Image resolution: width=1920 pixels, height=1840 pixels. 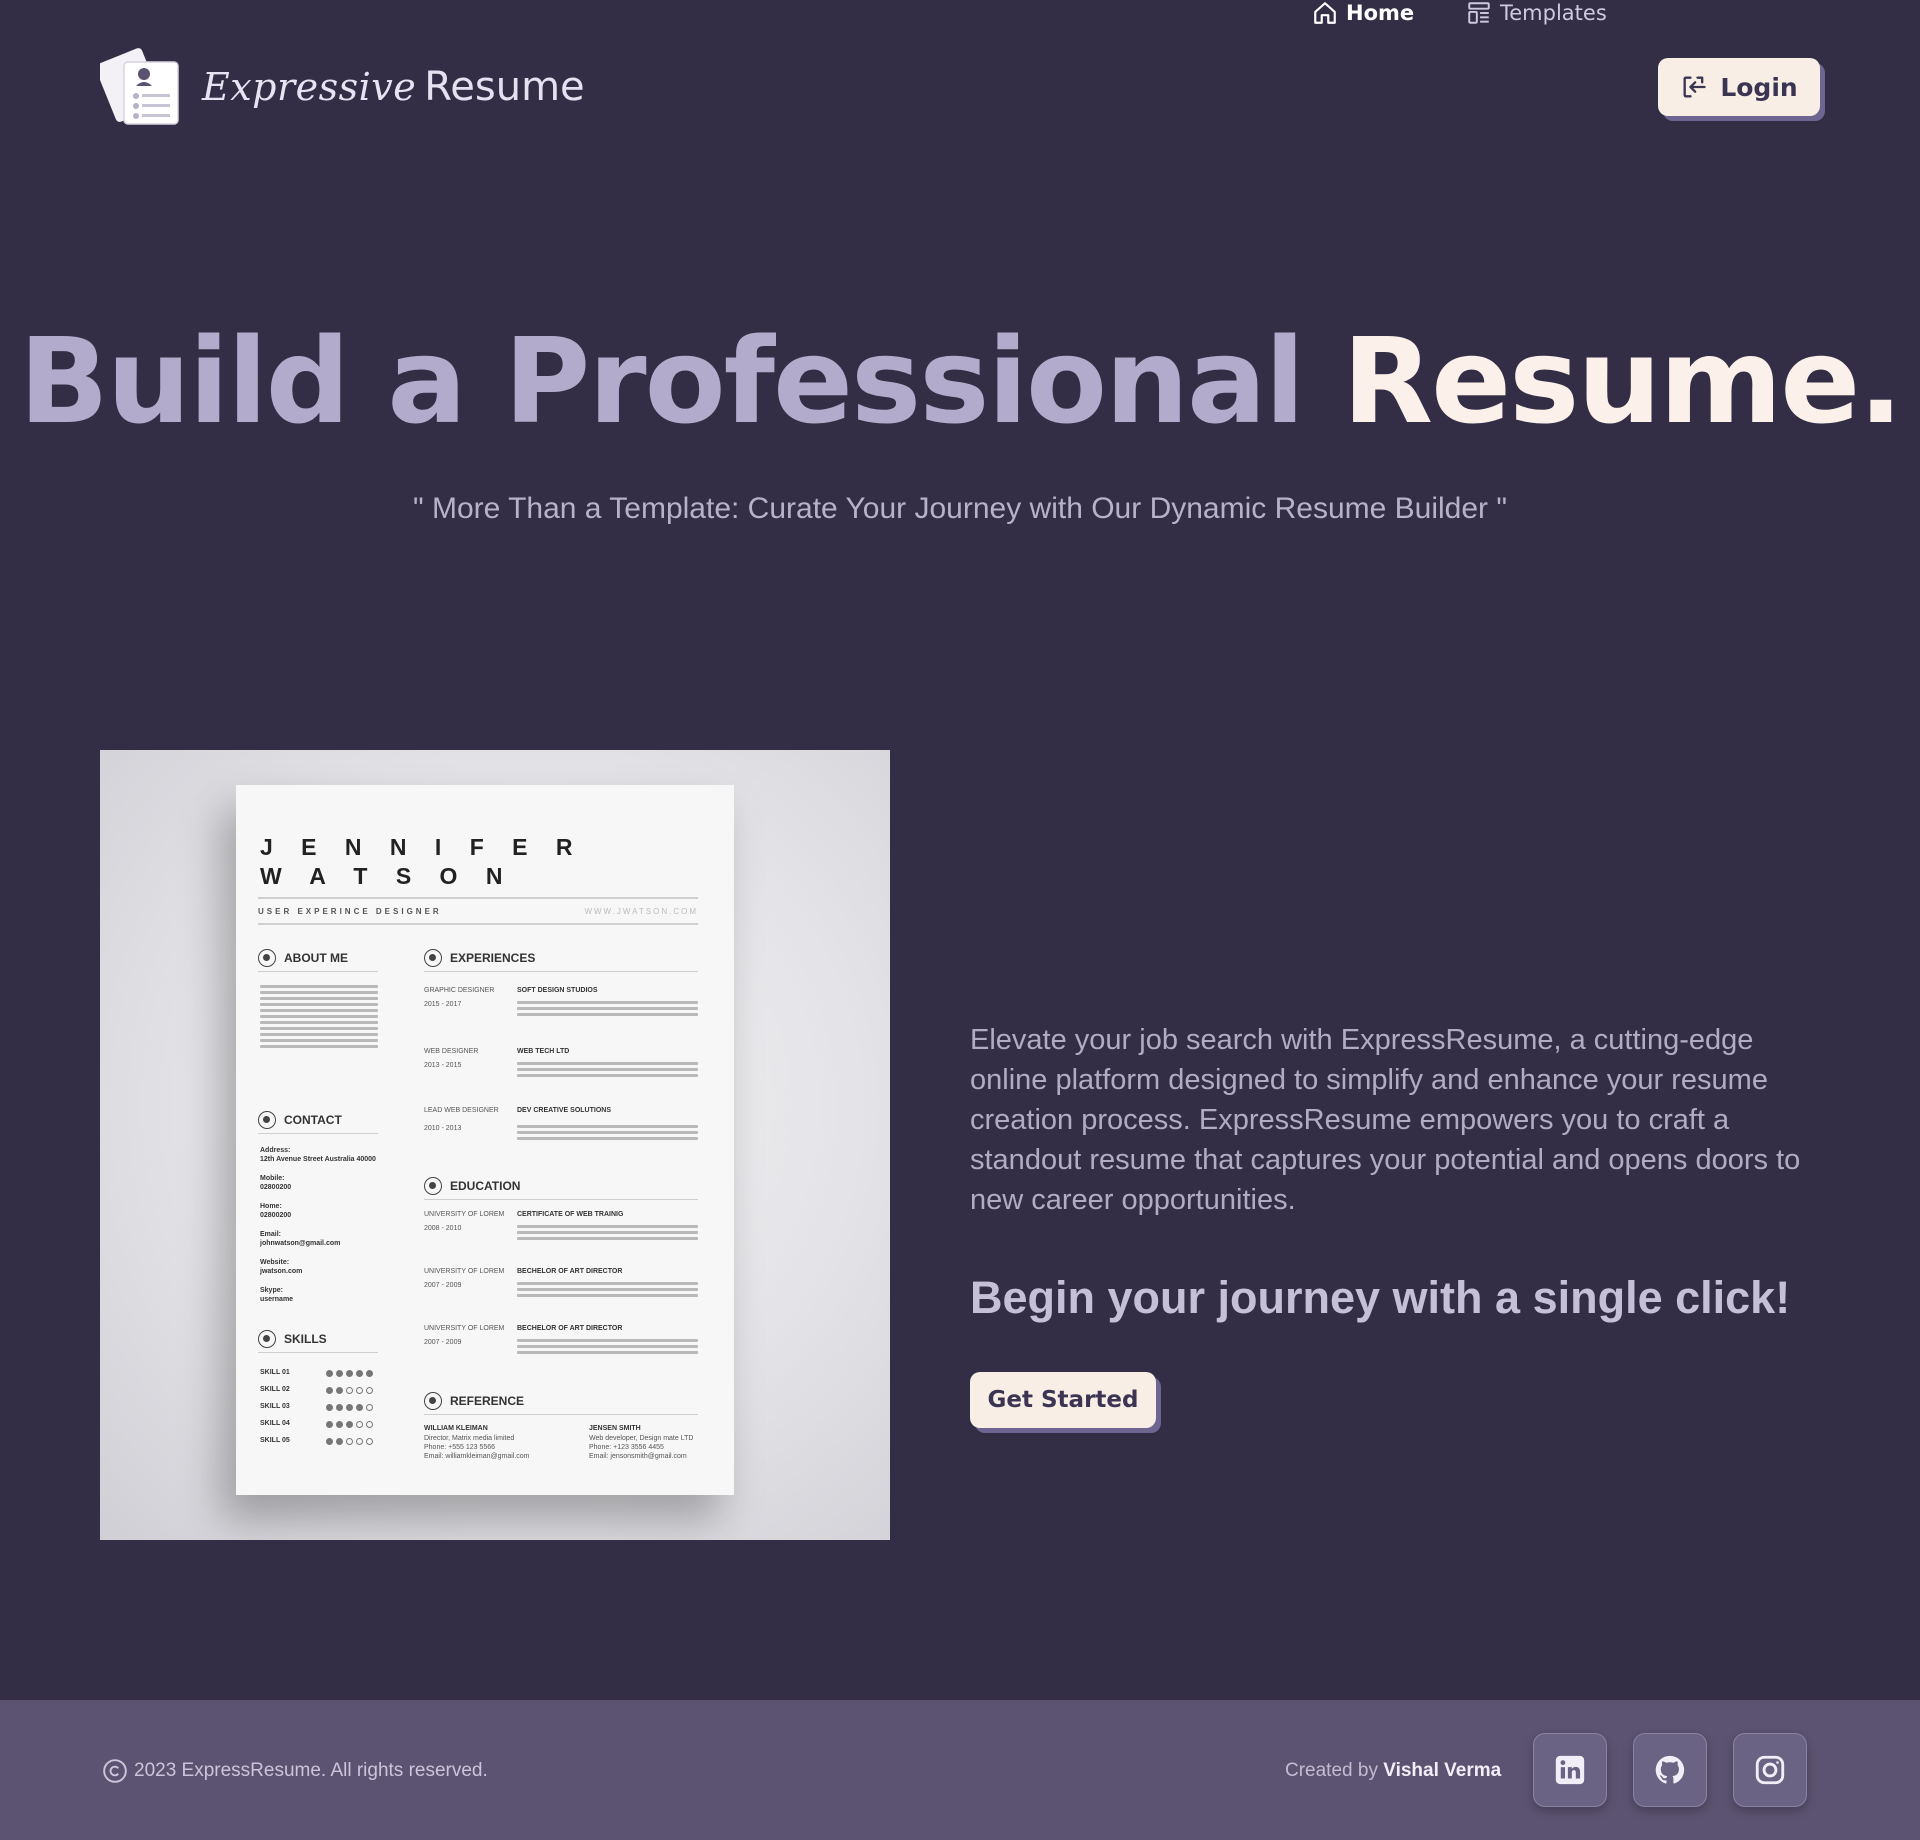 What do you see at coordinates (626, 1447) in the screenshot?
I see `ref-phone: Phone: +123 3556 4455` at bounding box center [626, 1447].